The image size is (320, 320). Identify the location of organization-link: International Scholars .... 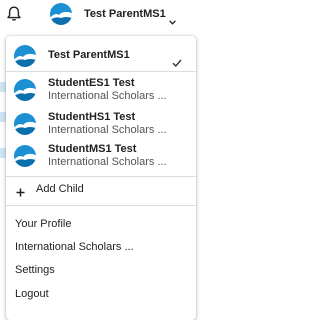
(74, 247).